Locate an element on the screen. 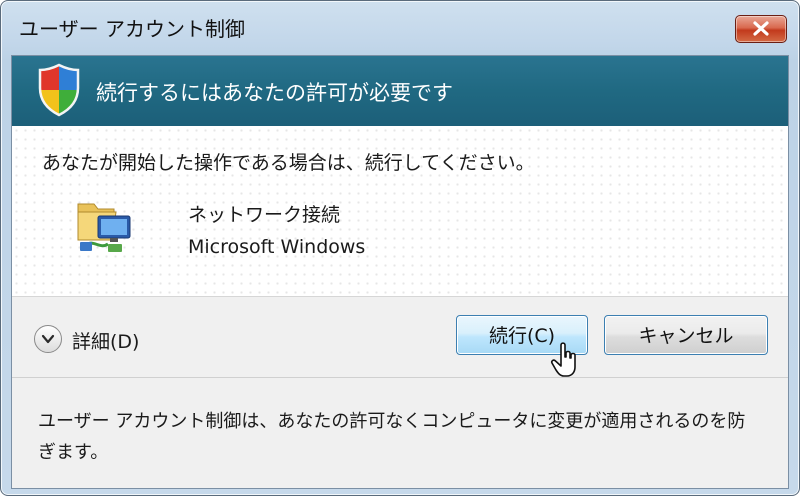  cancel-button: キャンセル is located at coordinates (686, 335).